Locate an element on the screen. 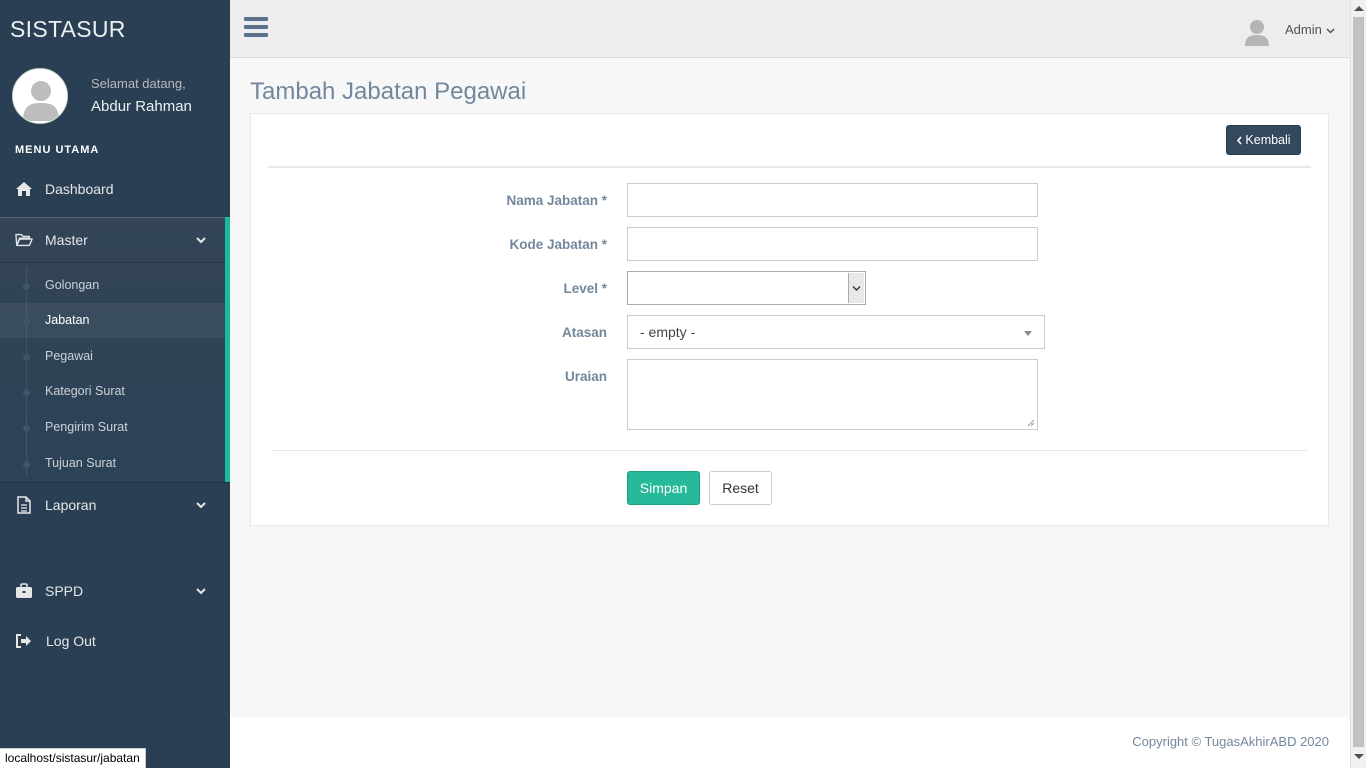 Image resolution: width=1366 pixels, height=768 pixels. page-footer: Copyright © TugasAkhirABD 2020 is located at coordinates (790, 742).